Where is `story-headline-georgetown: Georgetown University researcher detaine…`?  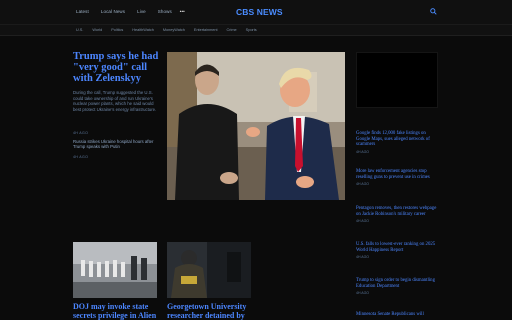
story-headline-georgetown: Georgetown University researcher detaine… is located at coordinates (212, 311).